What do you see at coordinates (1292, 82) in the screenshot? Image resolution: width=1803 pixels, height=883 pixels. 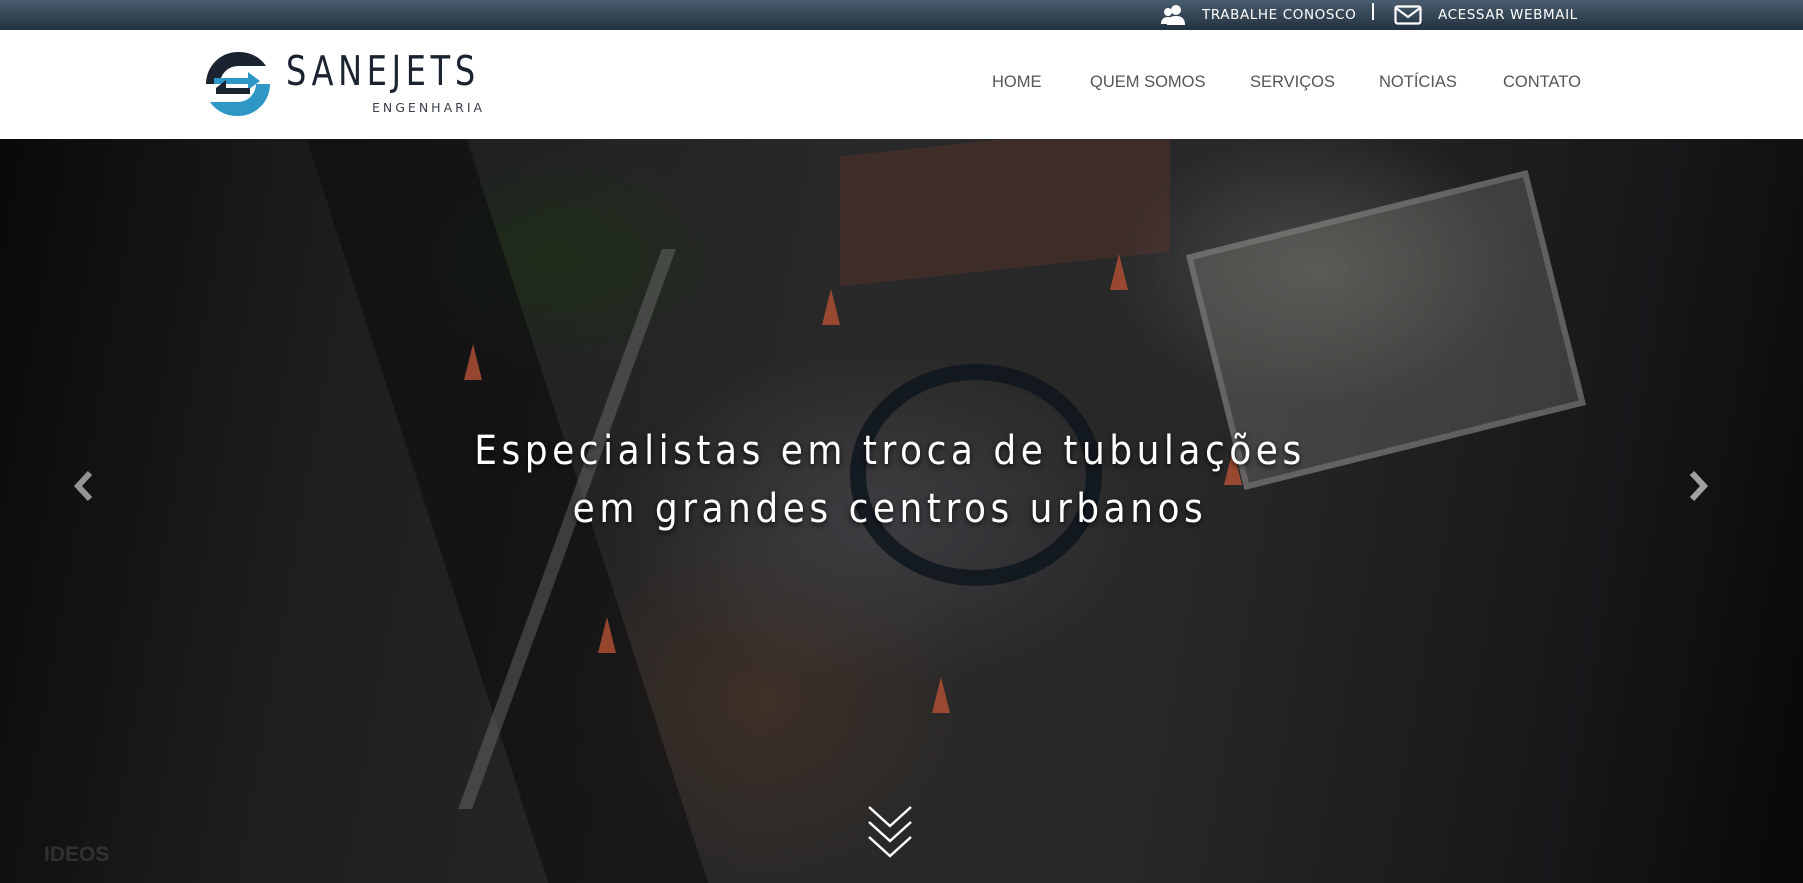 I see `nav-item-servicos: SERVIÇOS` at bounding box center [1292, 82].